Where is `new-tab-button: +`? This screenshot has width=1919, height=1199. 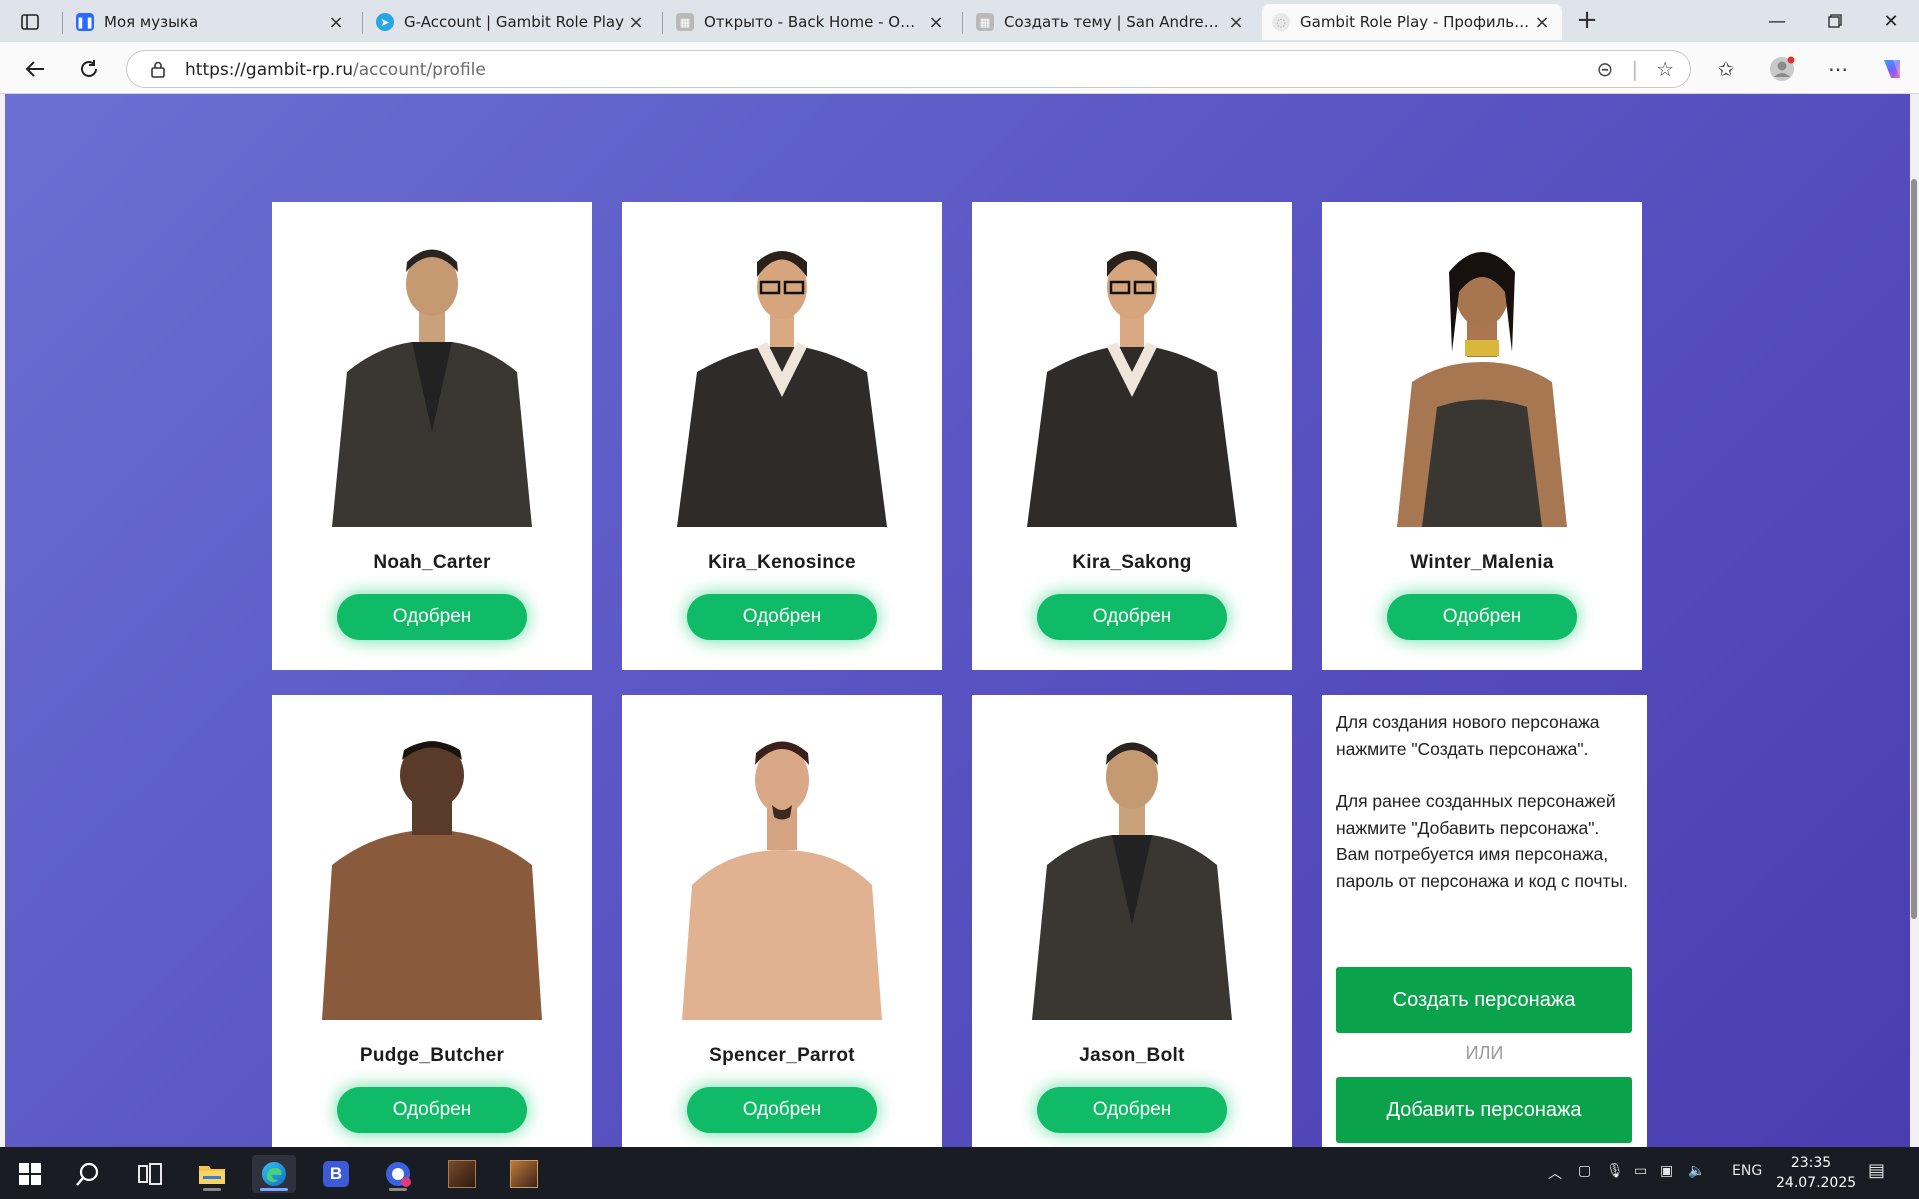
new-tab-button: + is located at coordinates (1587, 21).